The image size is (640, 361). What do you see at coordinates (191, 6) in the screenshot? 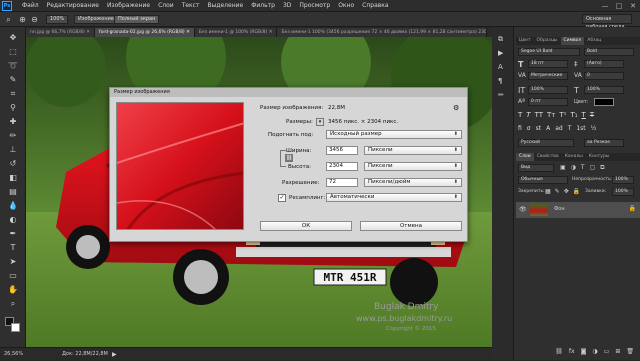
I see `menu-type: Текст` at bounding box center [191, 6].